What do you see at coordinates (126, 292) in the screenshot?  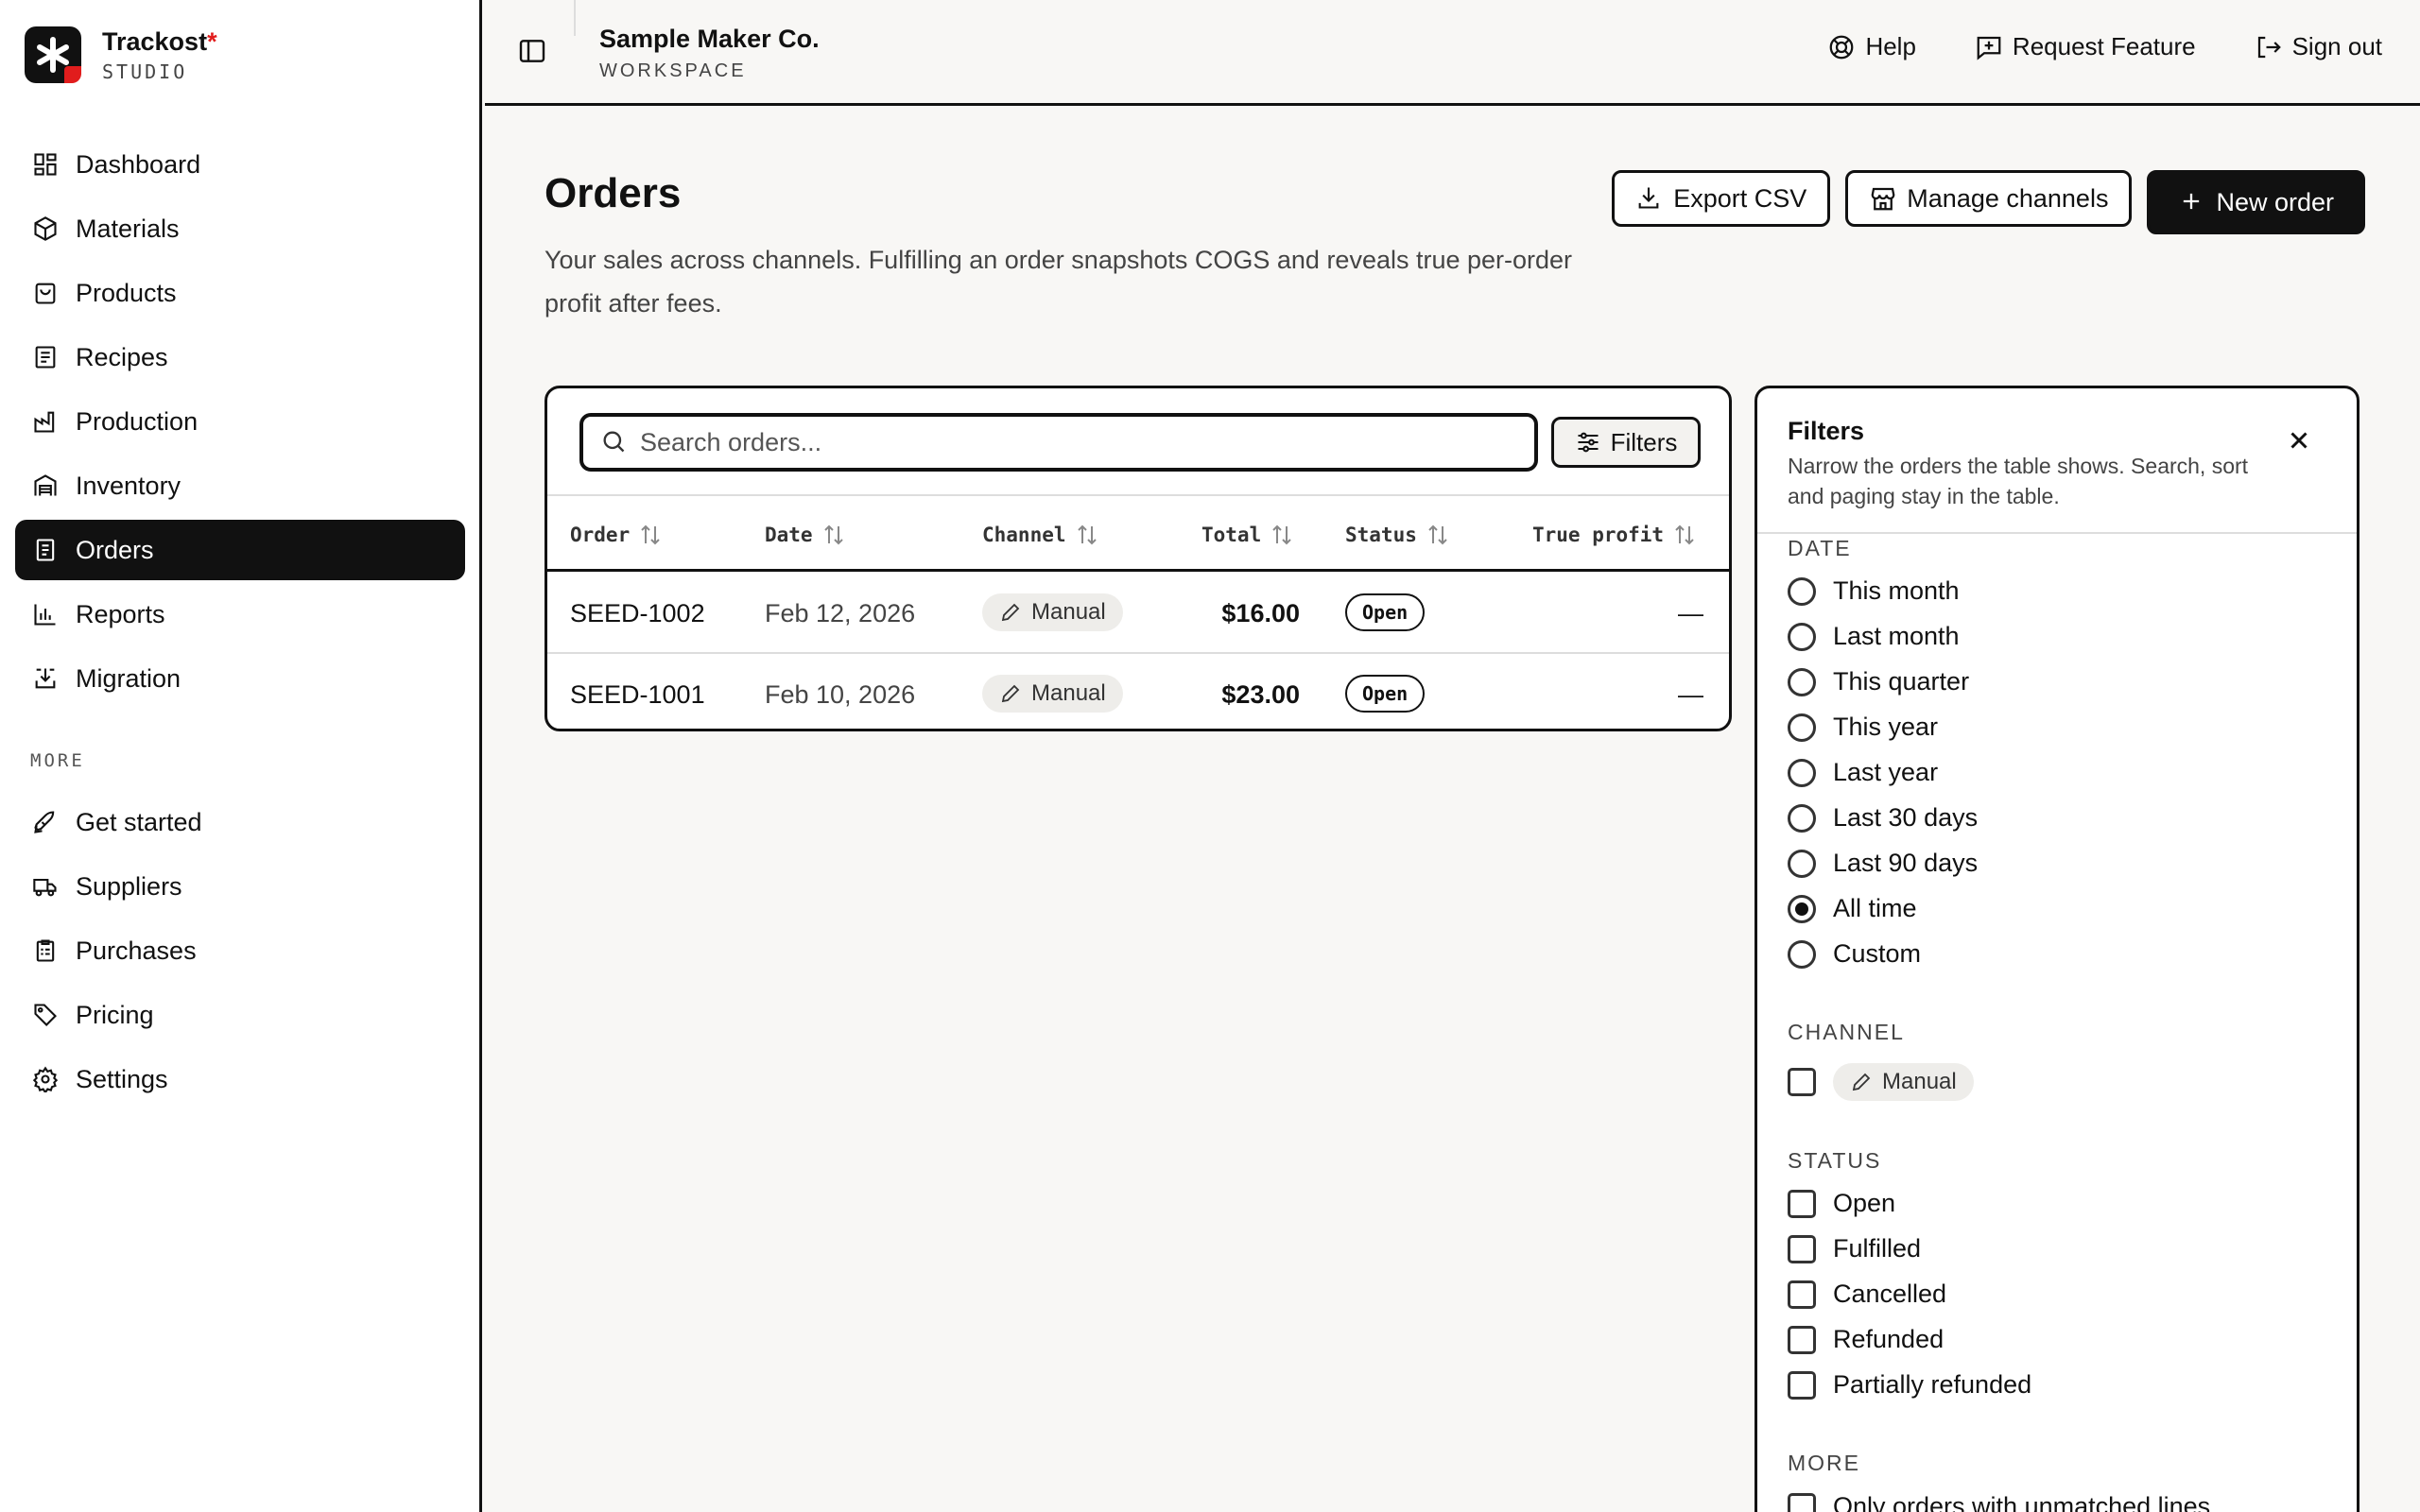 I see `sidebar-item-label: Products` at bounding box center [126, 292].